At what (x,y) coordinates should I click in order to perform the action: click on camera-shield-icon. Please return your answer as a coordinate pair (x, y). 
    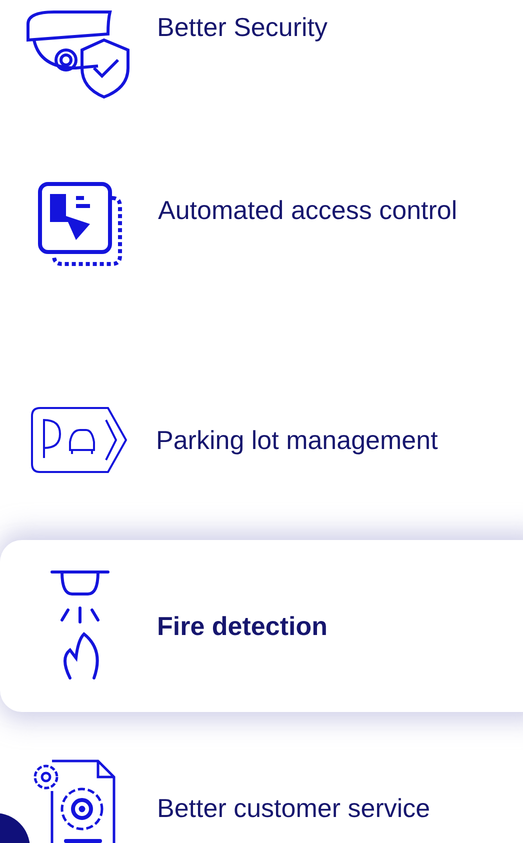
    Looking at the image, I should click on (78, 55).